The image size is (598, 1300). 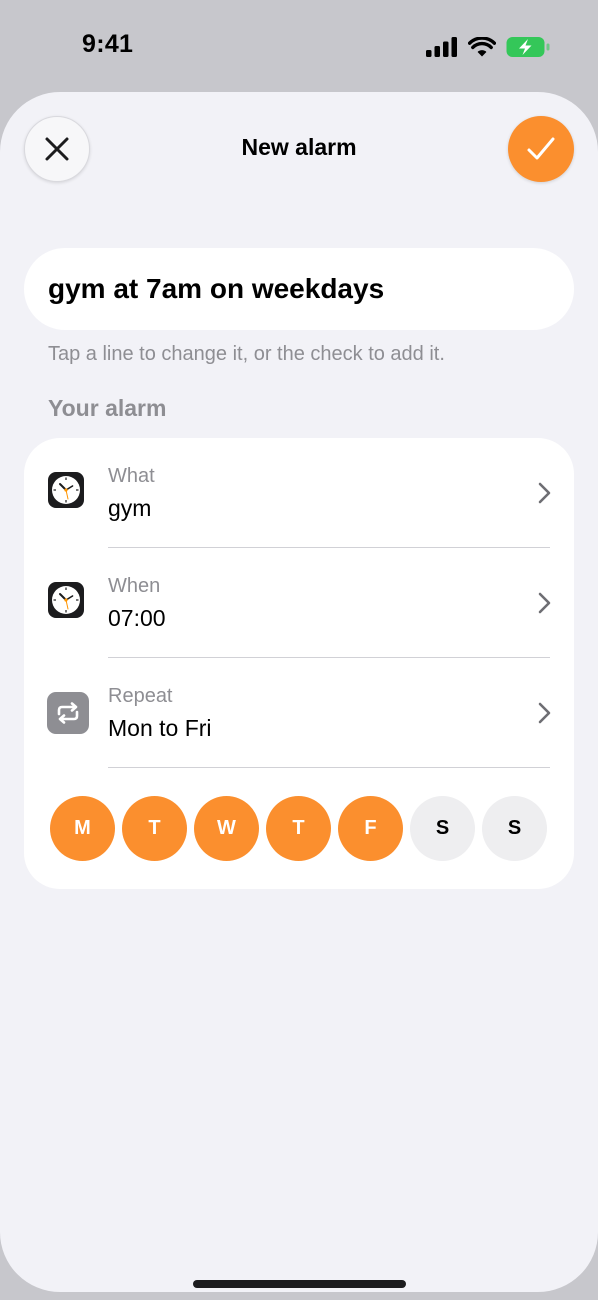 I want to click on row-label: When, so click(x=134, y=586).